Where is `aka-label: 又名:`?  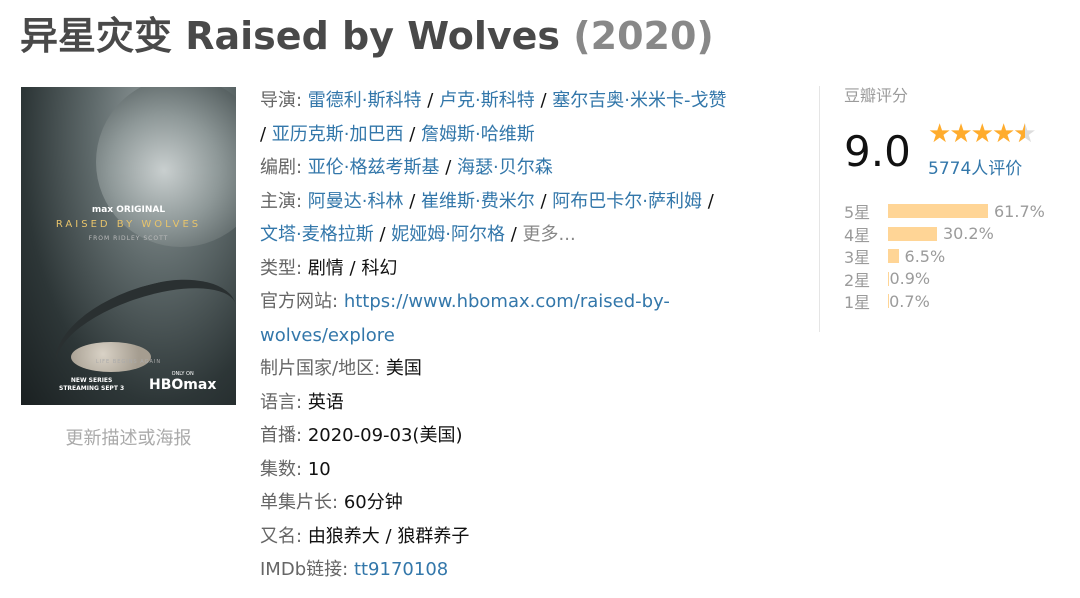
aka-label: 又名: is located at coordinates (281, 536).